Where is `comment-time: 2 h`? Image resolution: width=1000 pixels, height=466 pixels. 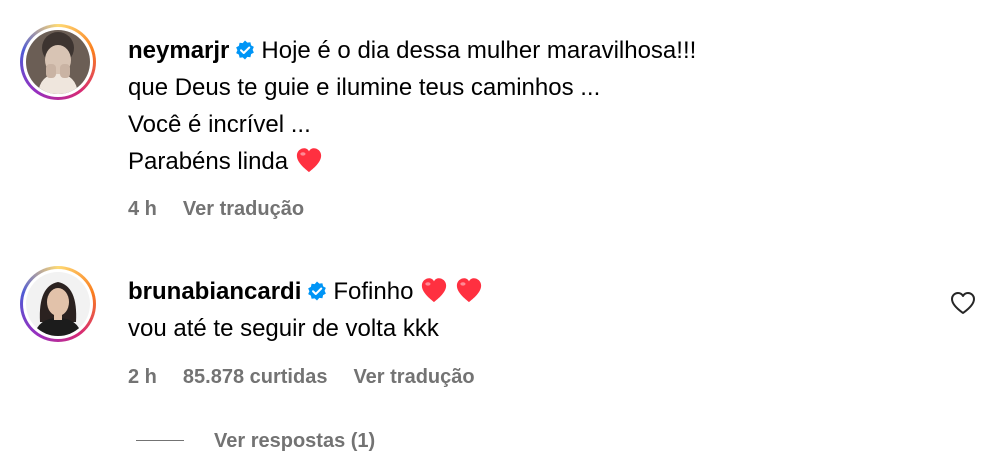 comment-time: 2 h is located at coordinates (142, 377).